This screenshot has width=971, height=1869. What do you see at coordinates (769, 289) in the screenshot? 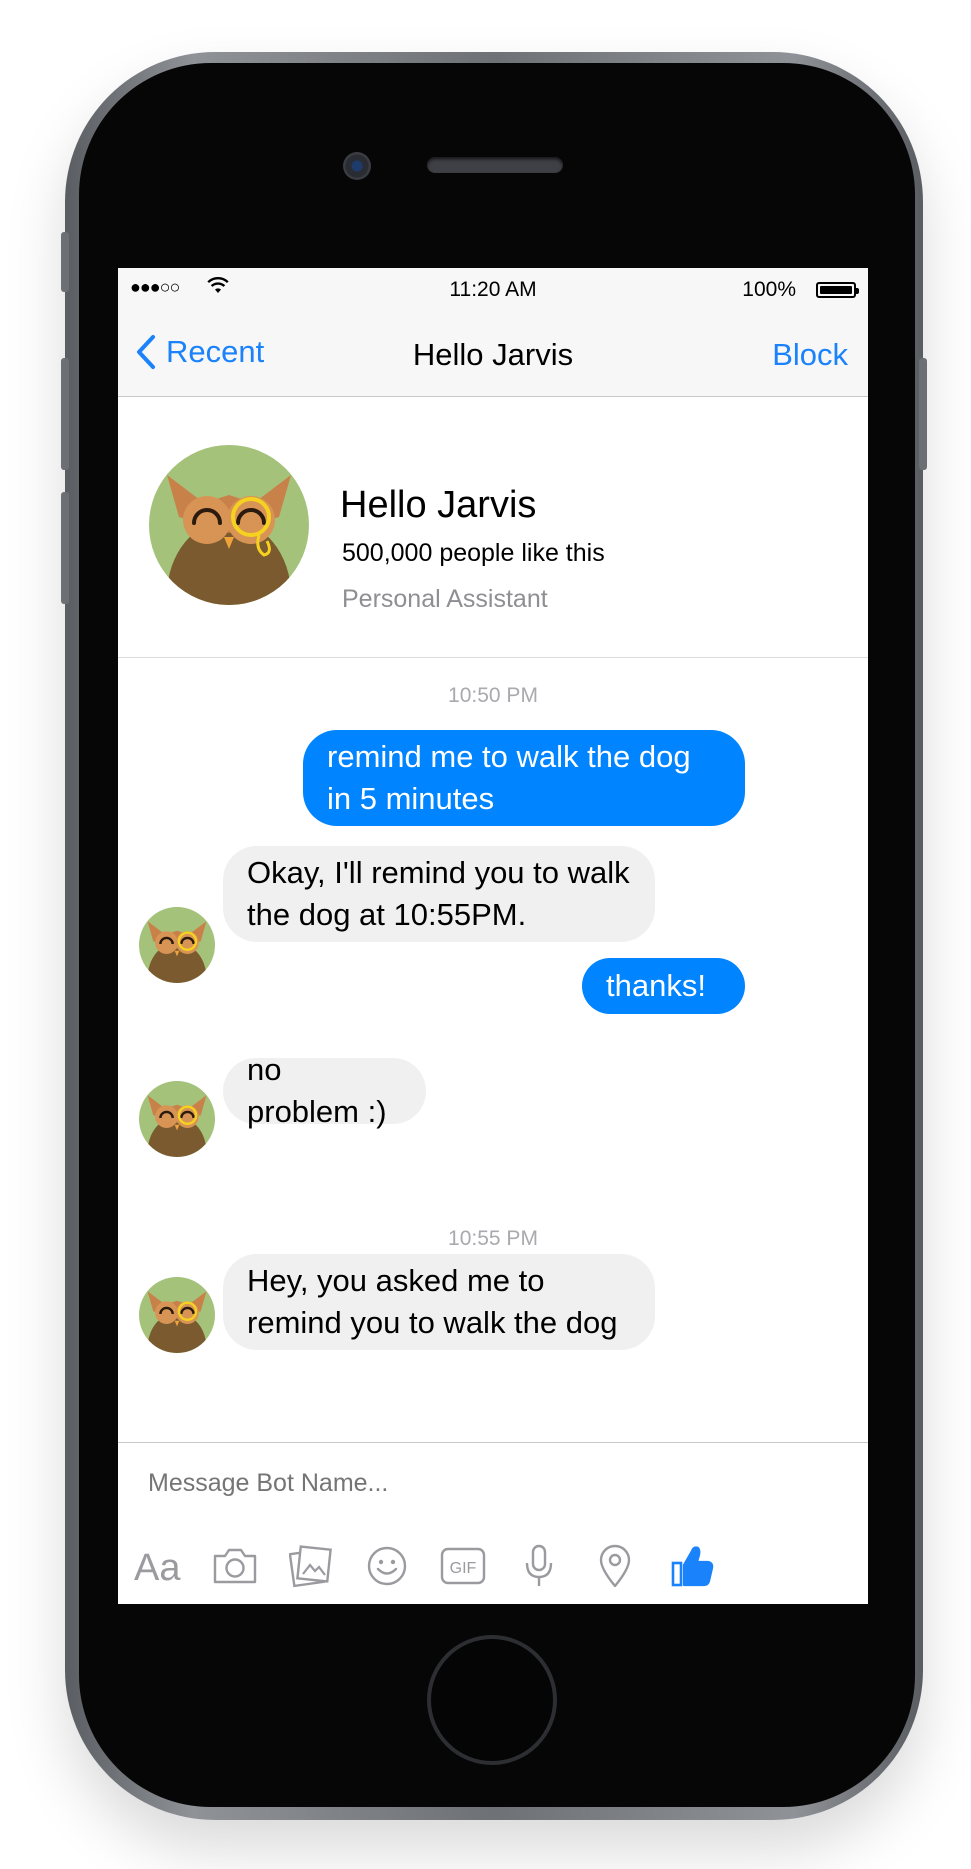
I see `battery-percentage: 100%` at bounding box center [769, 289].